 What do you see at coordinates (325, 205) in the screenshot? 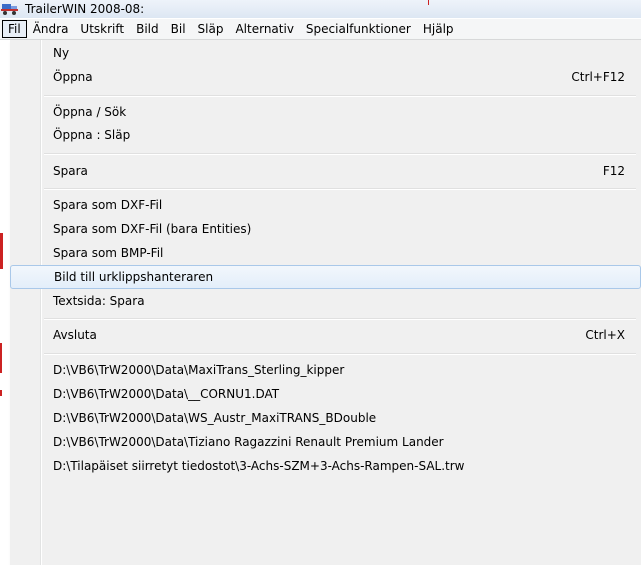
I see `menu-item-spara-dxf: Spara som DXF-Fil` at bounding box center [325, 205].